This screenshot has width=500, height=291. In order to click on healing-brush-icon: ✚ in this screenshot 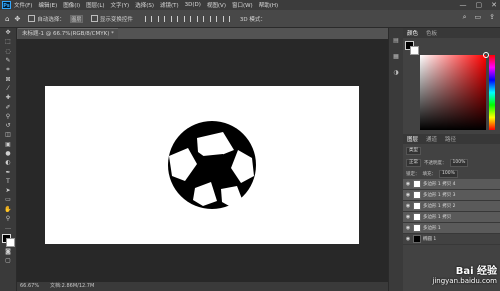, I will do `click(8, 97)`.